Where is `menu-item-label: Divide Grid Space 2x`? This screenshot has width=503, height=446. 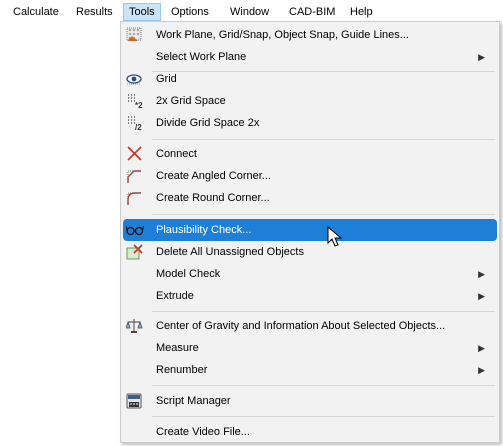
menu-item-label: Divide Grid Space 2x is located at coordinates (208, 123).